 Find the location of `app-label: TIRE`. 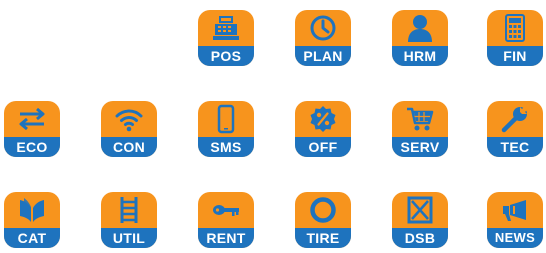

app-label: TIRE is located at coordinates (323, 238).